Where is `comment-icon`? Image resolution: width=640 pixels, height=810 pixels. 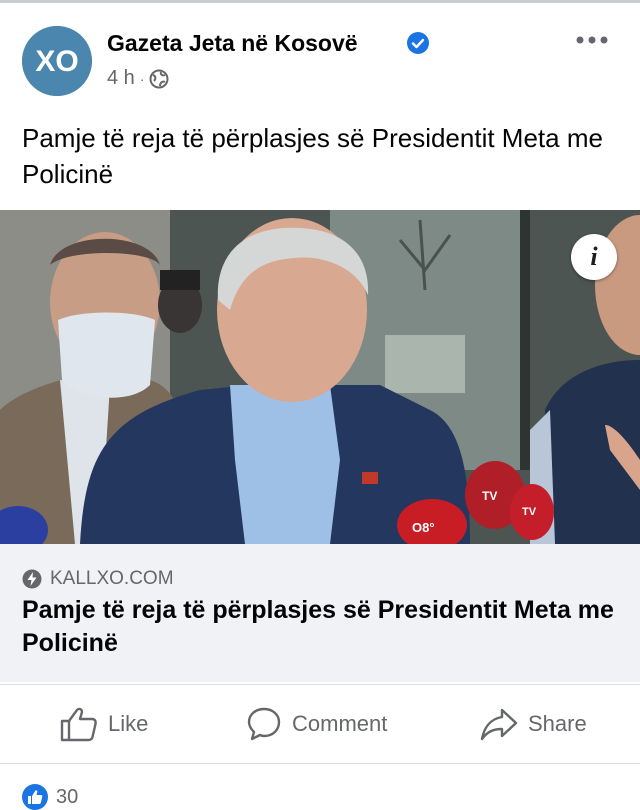
comment-icon is located at coordinates (264, 724).